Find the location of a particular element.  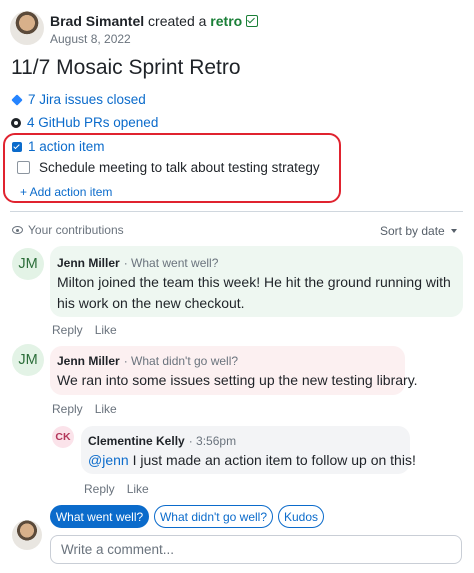

your-contributions-label: Your contributions is located at coordinates (76, 230).